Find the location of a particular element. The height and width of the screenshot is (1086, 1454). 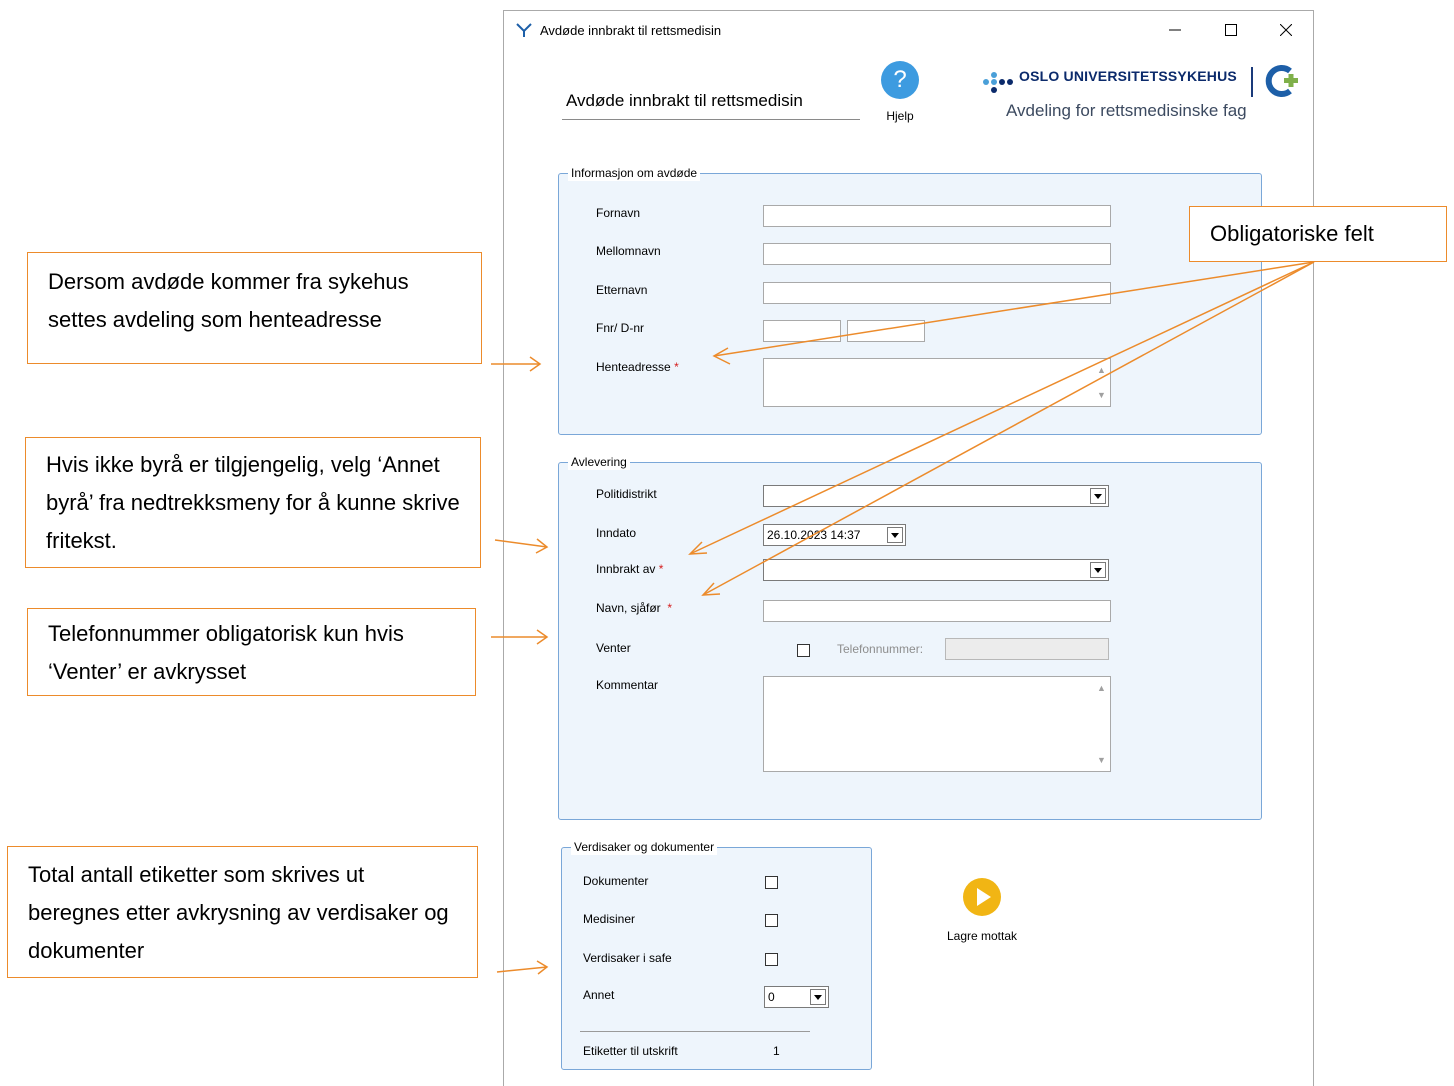

verdisaker-label: Verdisaker i safe is located at coordinates (627, 958).